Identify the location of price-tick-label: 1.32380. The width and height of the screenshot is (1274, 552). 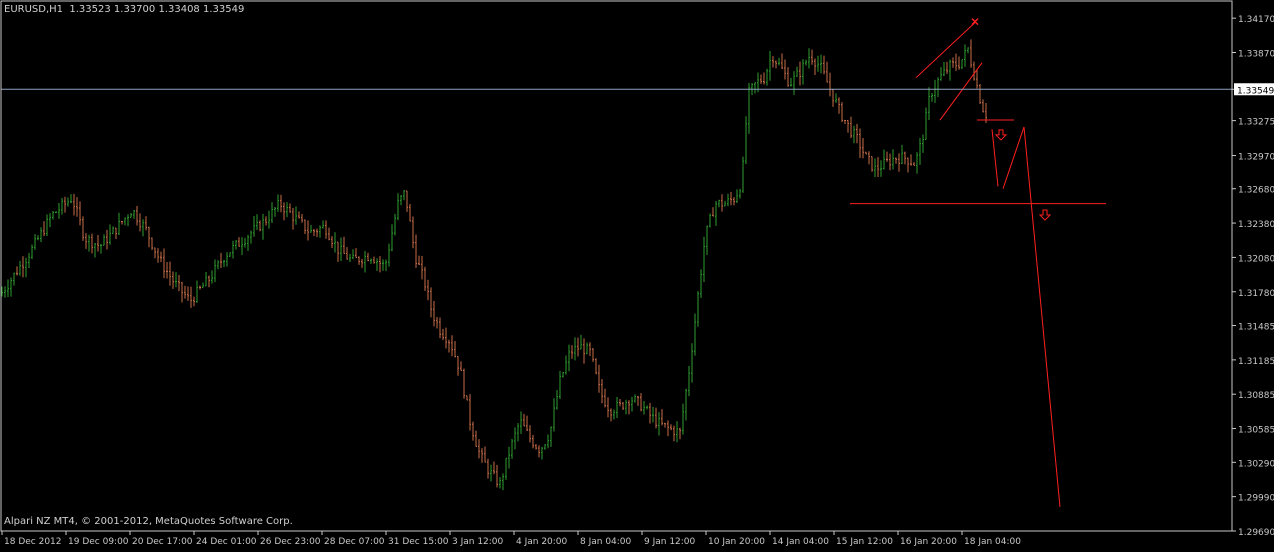
(1256, 225).